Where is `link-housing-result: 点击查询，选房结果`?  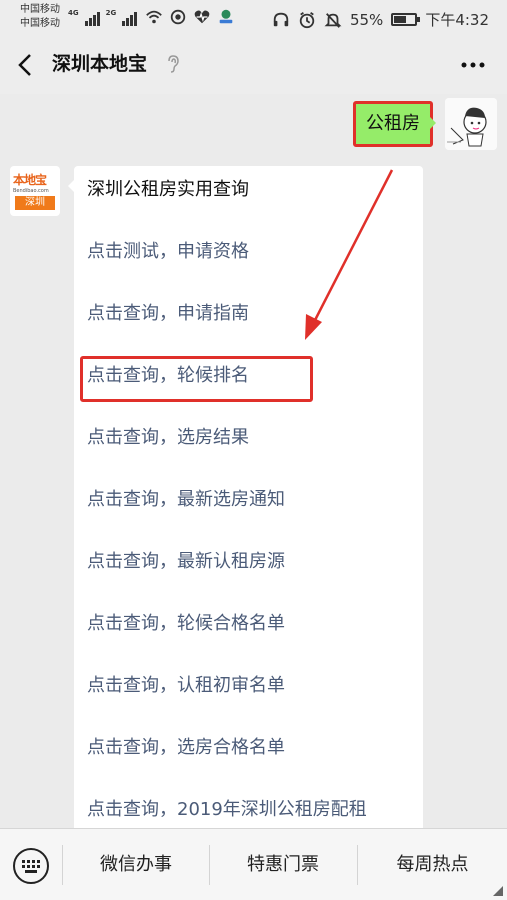 link-housing-result: 点击查询，选房结果 is located at coordinates (168, 438).